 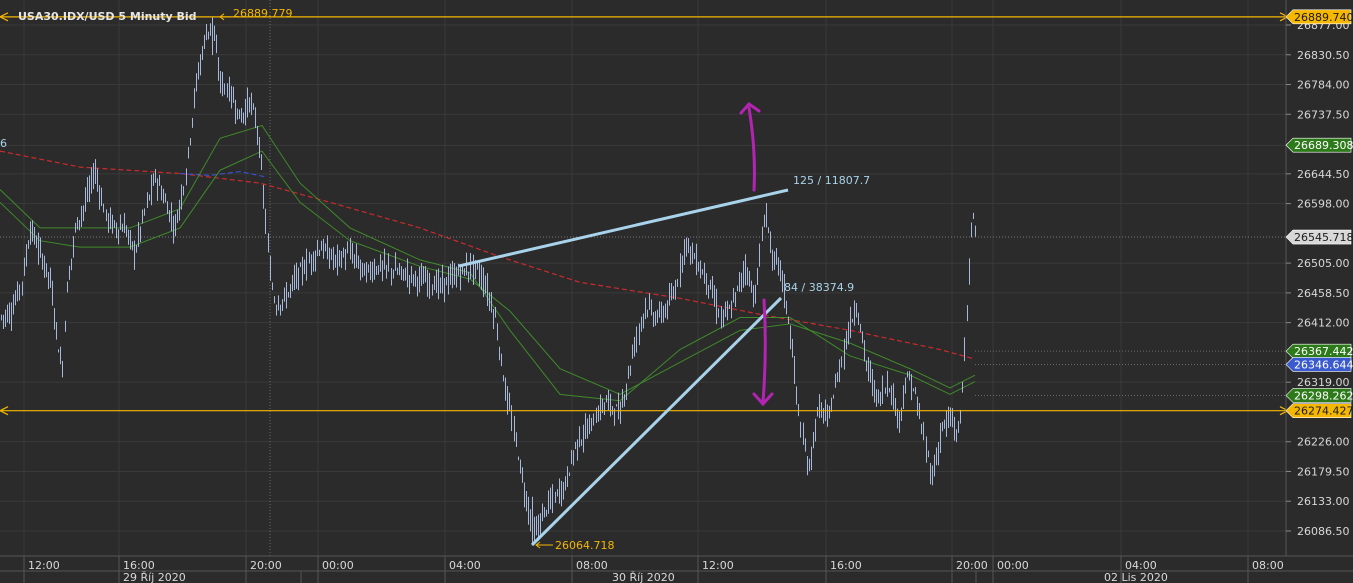 What do you see at coordinates (585, 545) in the screenshot?
I see `low-price-label: 26064.718` at bounding box center [585, 545].